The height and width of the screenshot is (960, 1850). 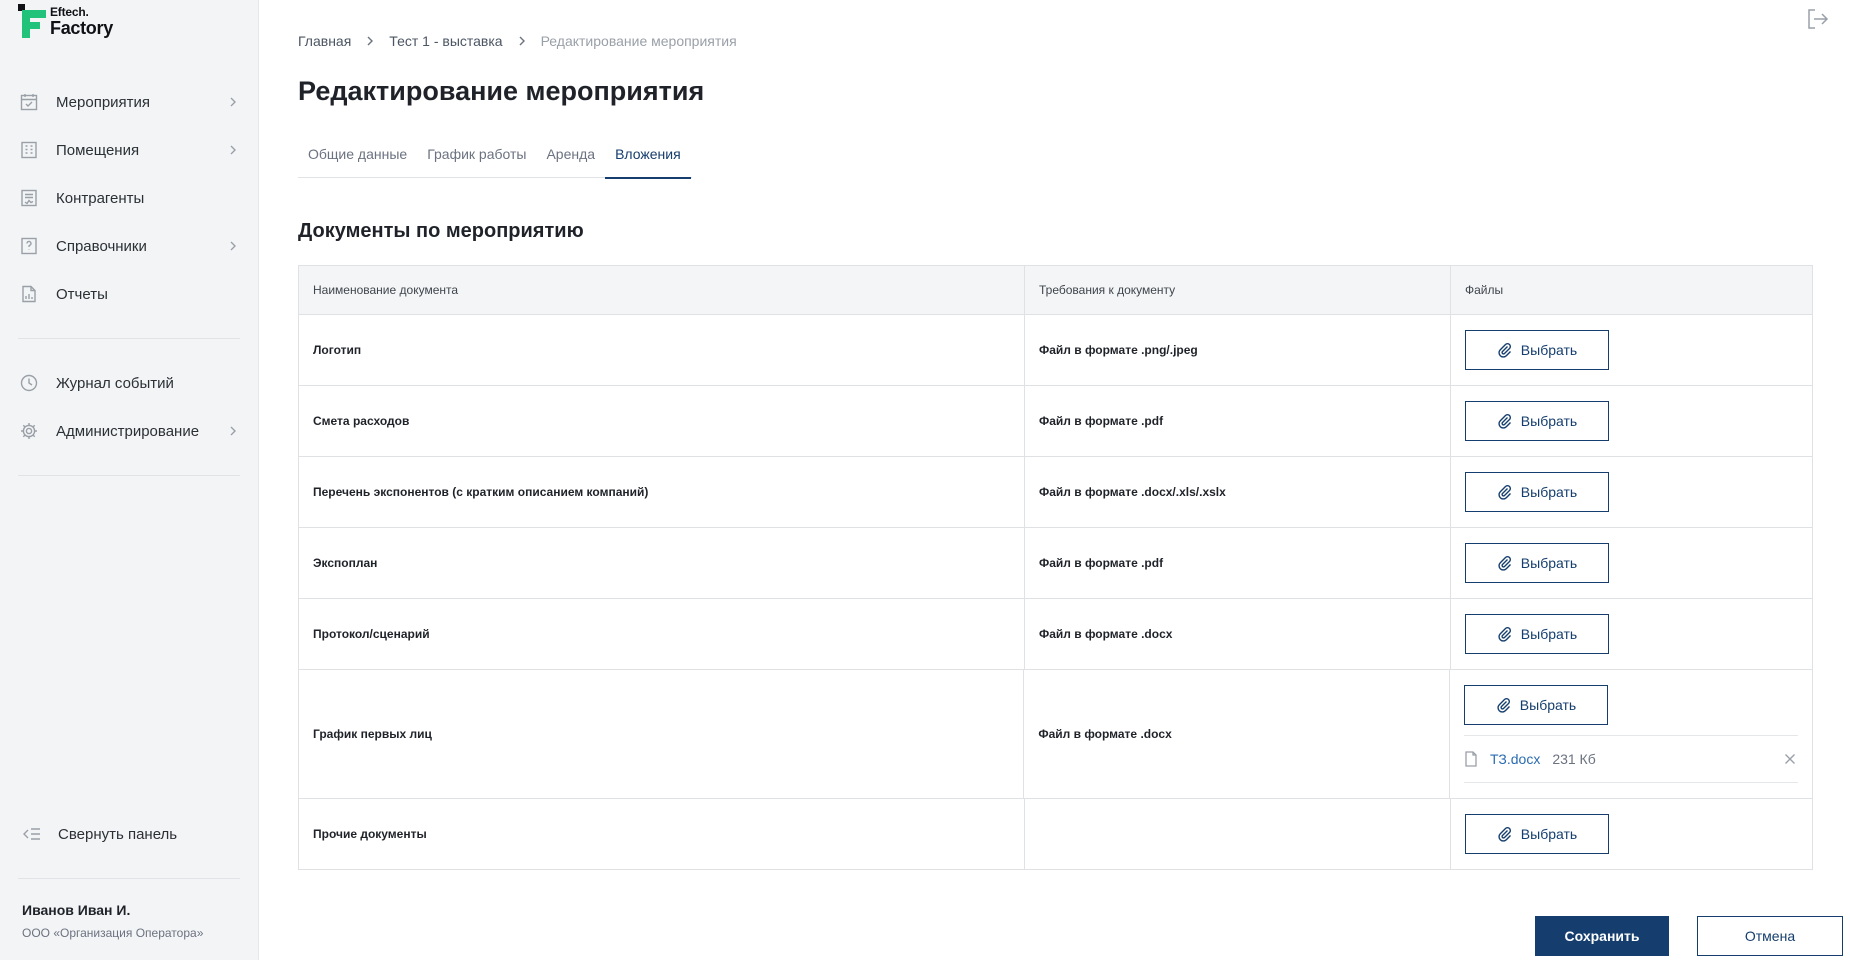 I want to click on remove-file-icon, so click(x=1790, y=759).